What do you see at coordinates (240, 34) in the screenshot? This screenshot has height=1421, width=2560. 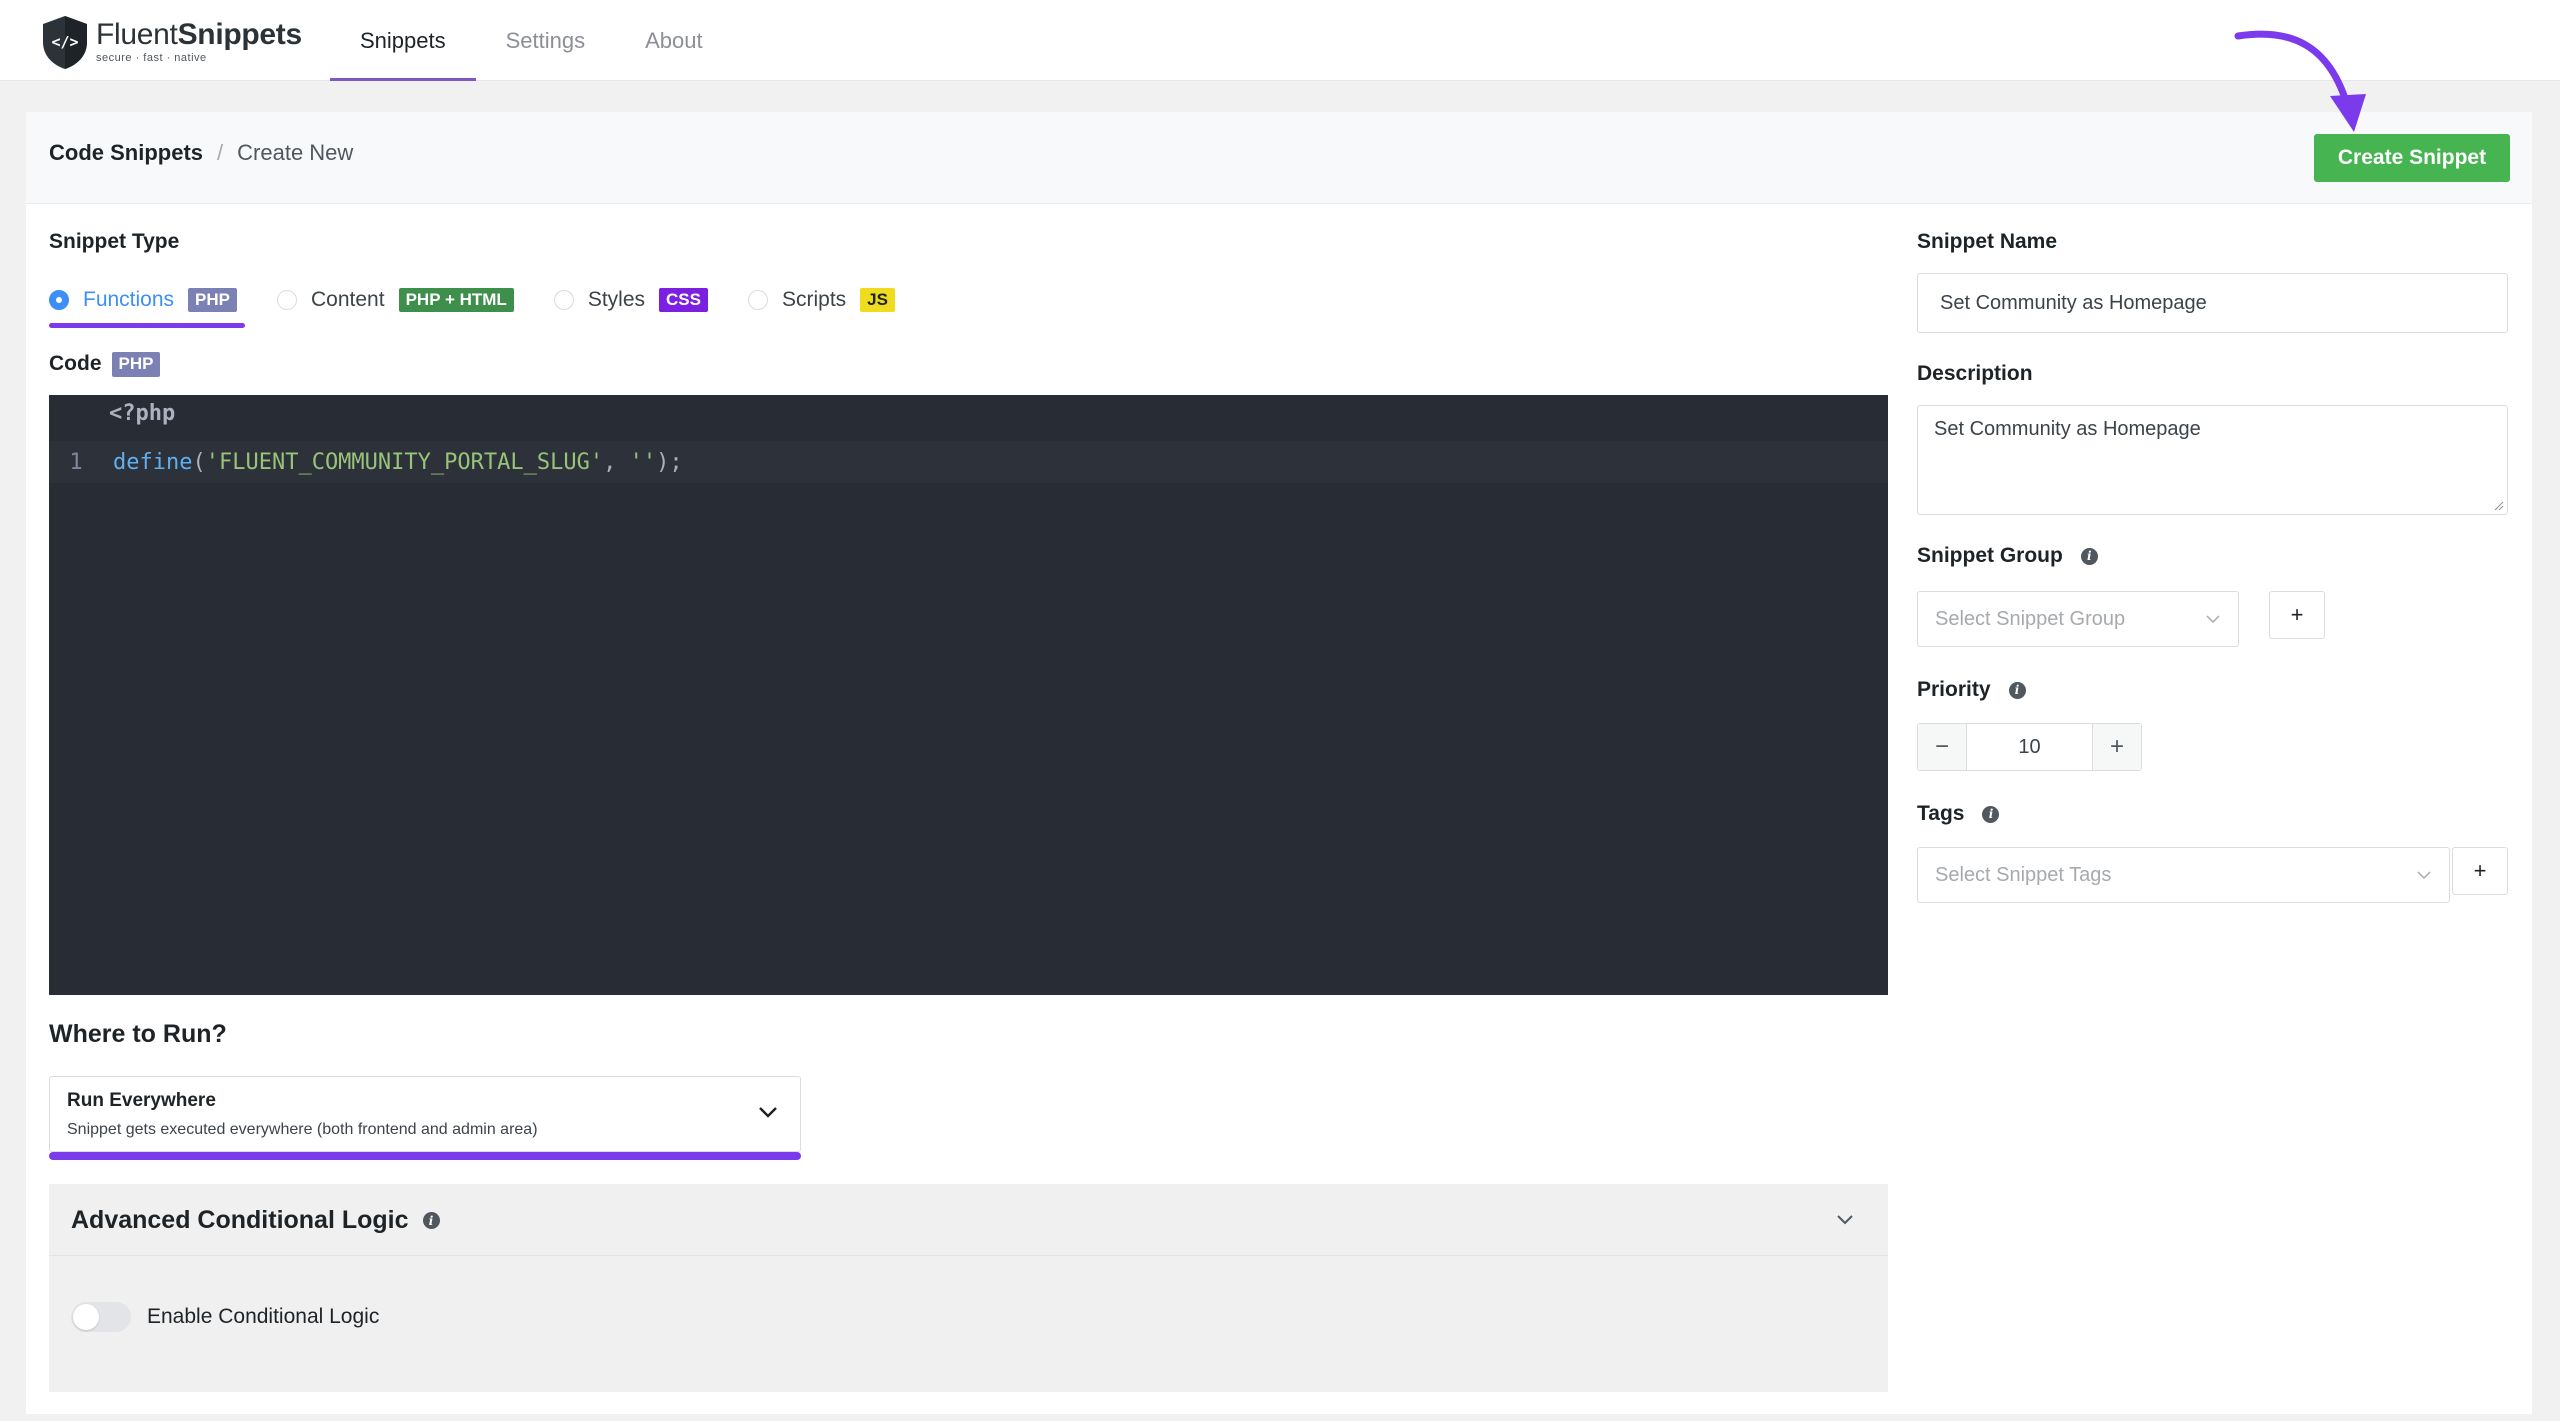 I see `logo-name-bold: Snippets` at bounding box center [240, 34].